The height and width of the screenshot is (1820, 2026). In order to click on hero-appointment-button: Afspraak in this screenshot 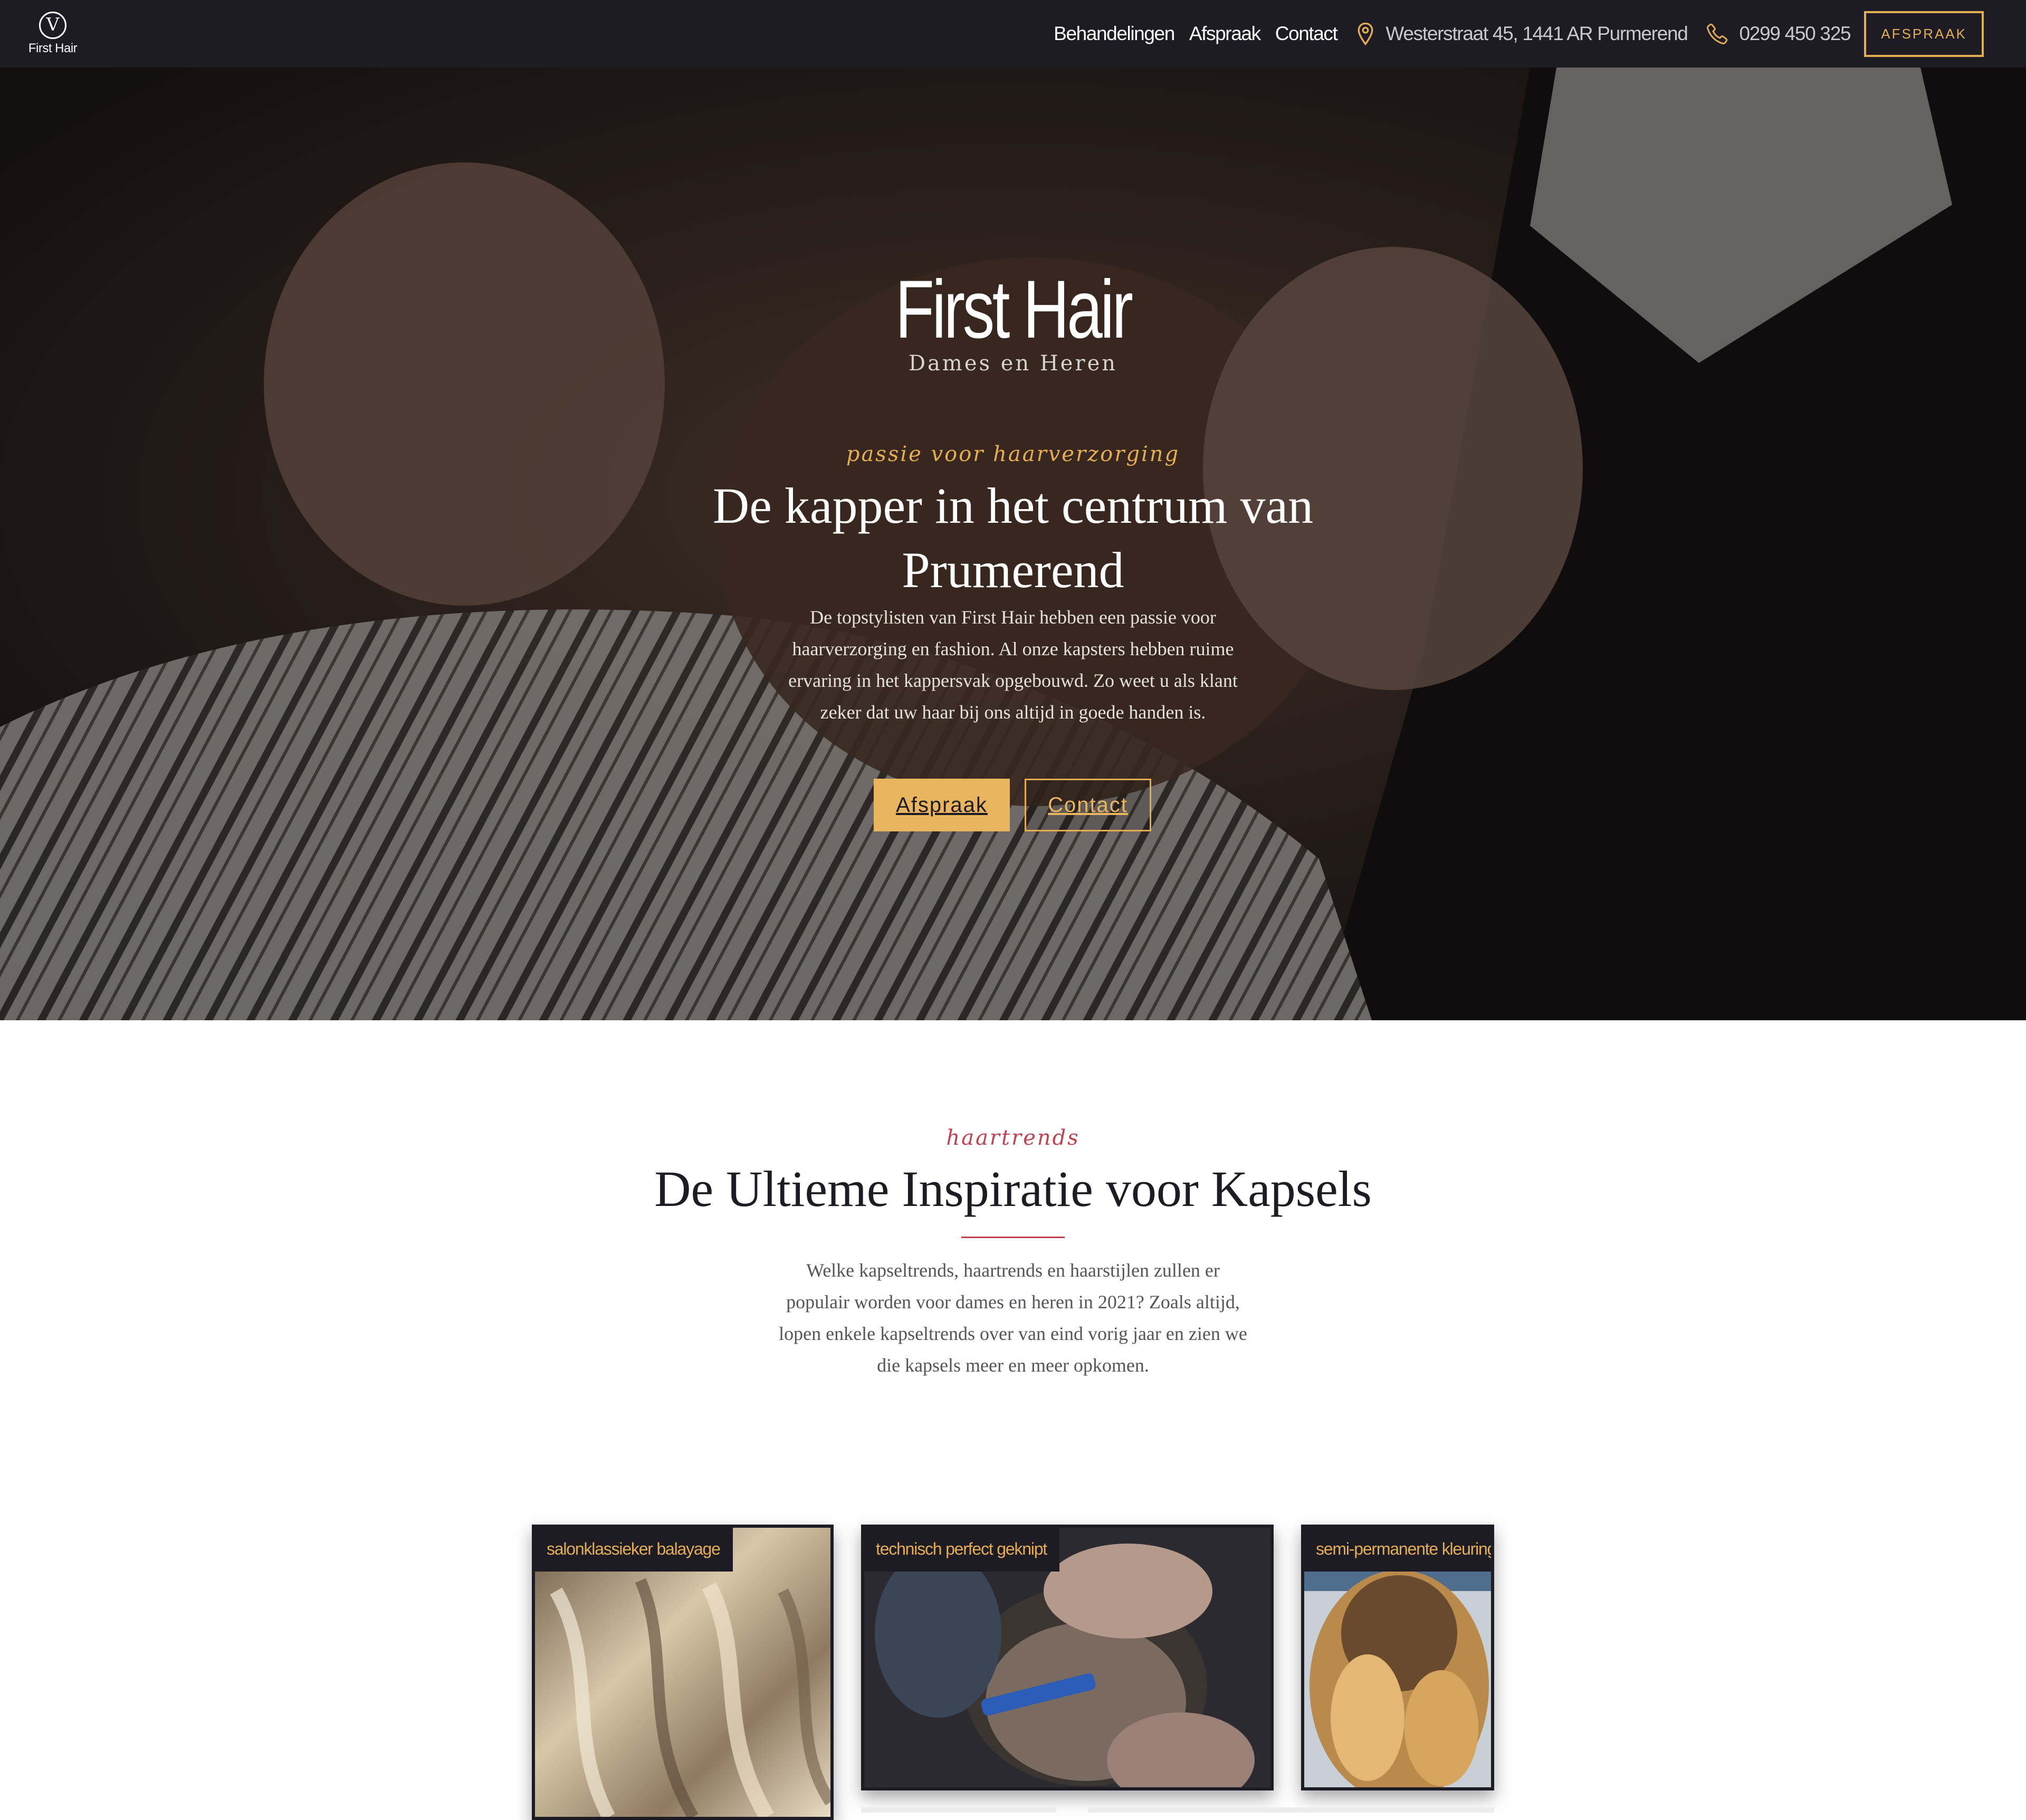, I will do `click(942, 805)`.